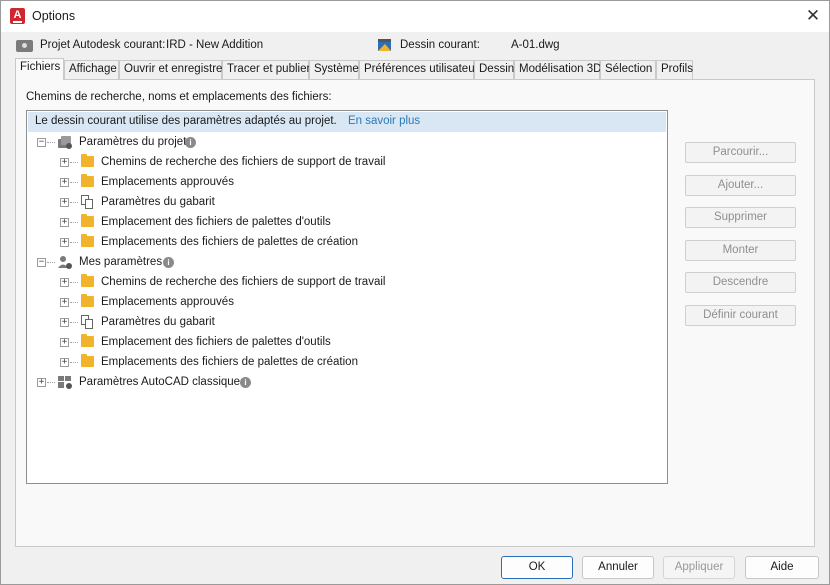 This screenshot has width=830, height=585. I want to click on tab-affichage: Affichage, so click(91, 69).